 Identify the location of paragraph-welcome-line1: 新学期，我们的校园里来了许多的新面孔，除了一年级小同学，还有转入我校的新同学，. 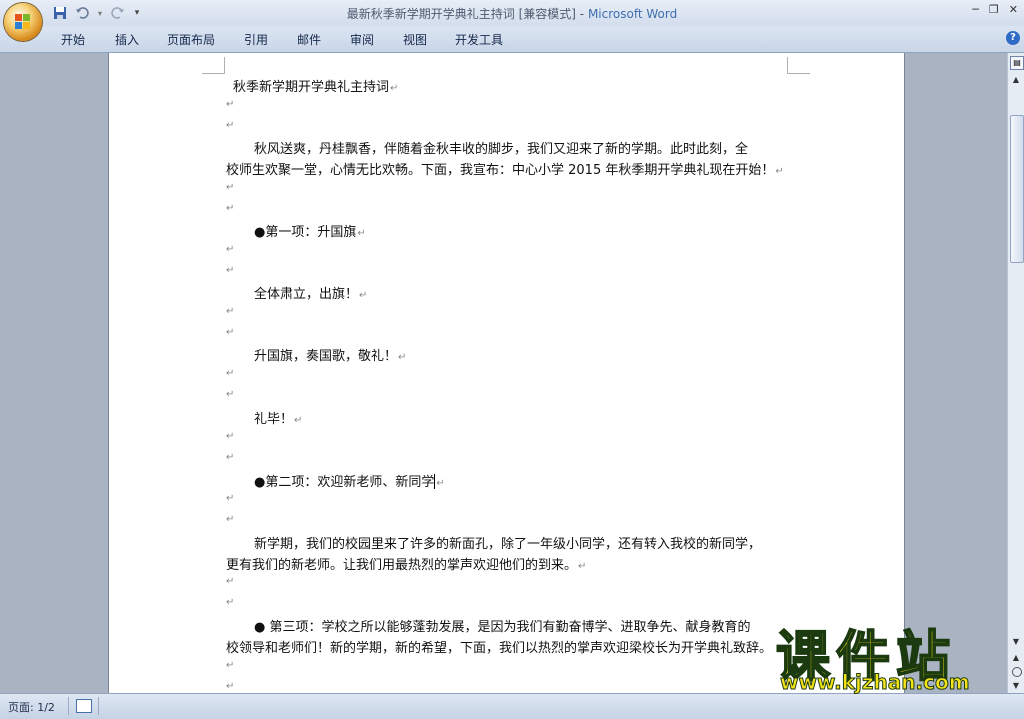
(507, 542).